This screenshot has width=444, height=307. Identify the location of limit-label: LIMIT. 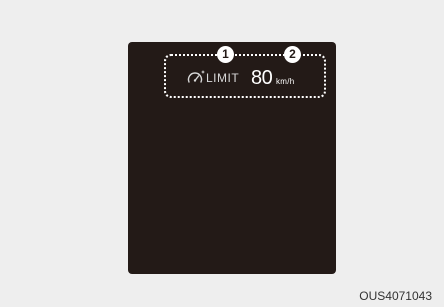
(223, 78).